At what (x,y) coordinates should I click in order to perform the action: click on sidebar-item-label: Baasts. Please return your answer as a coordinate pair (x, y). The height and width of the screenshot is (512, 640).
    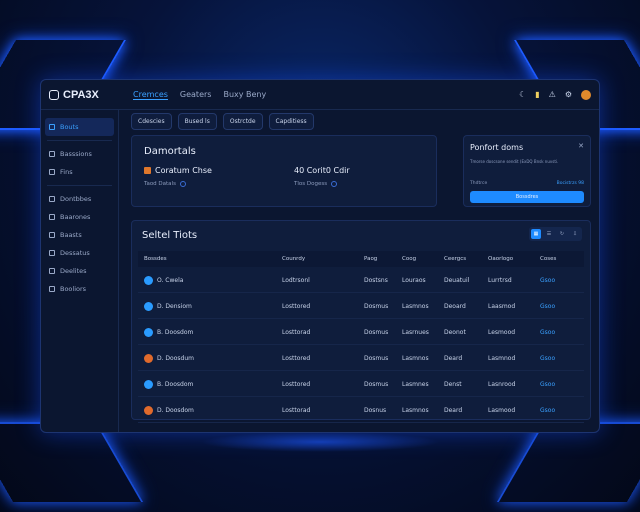
    Looking at the image, I should click on (71, 235).